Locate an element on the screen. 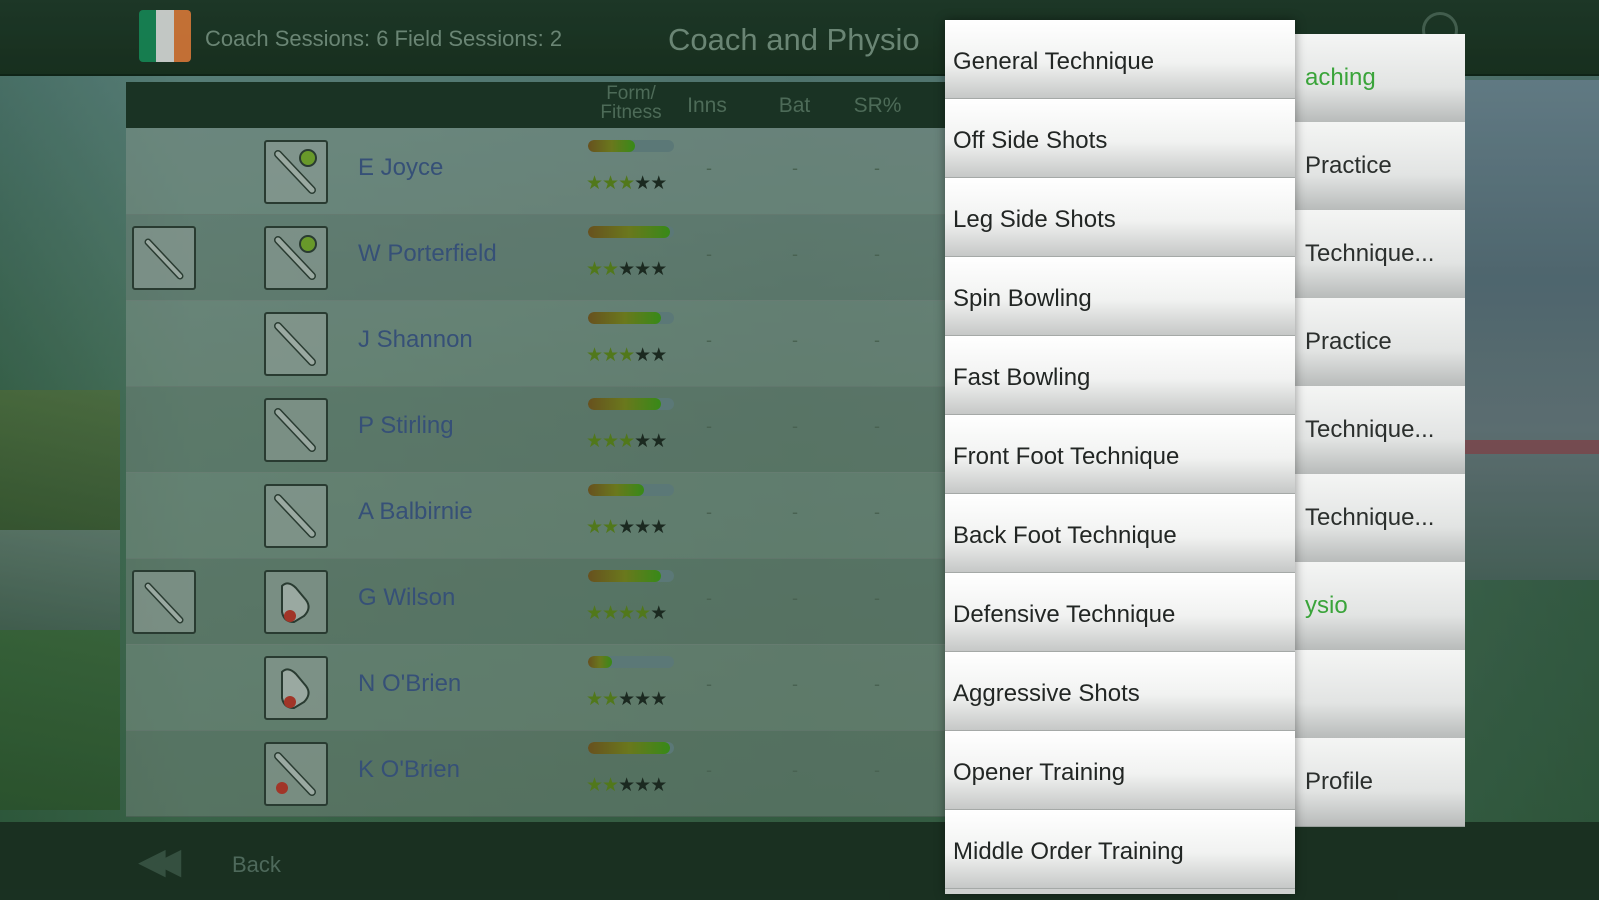  dropdown-option: Opener Training is located at coordinates (1120, 770).